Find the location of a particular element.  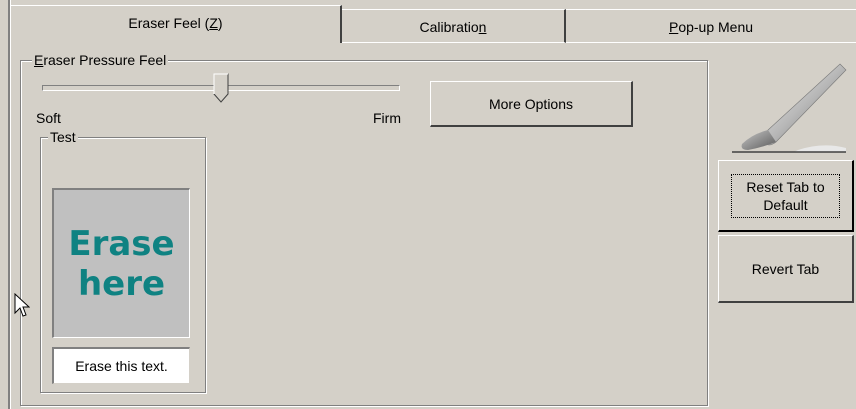

mouse-cursor-icon is located at coordinates (22, 305).